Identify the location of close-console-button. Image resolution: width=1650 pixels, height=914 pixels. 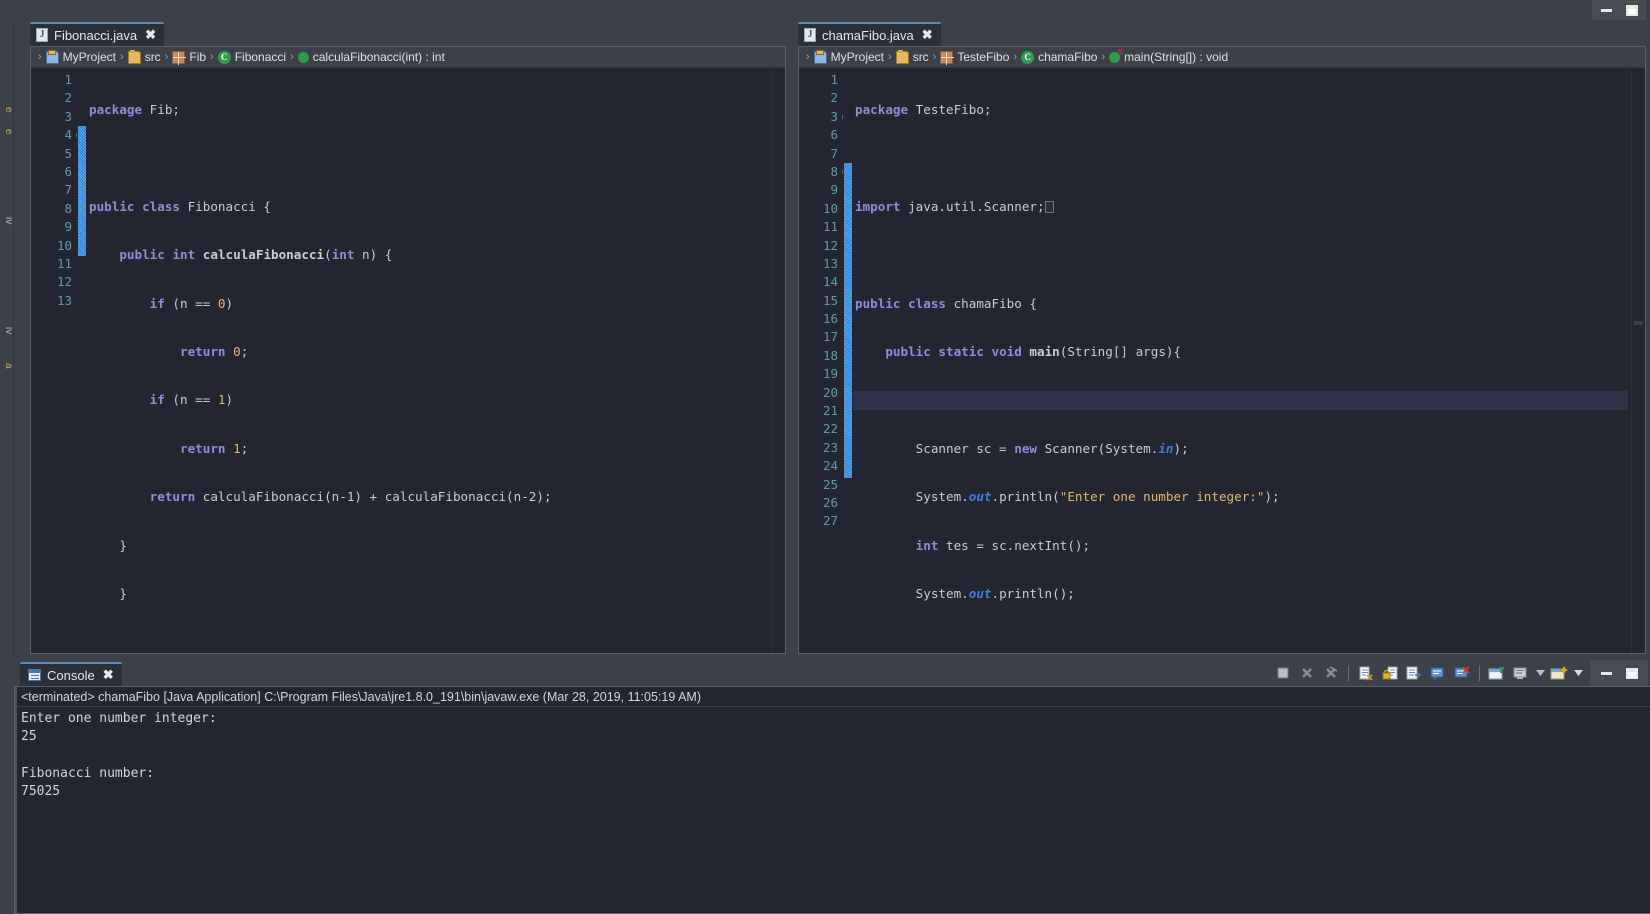
(1462, 673).